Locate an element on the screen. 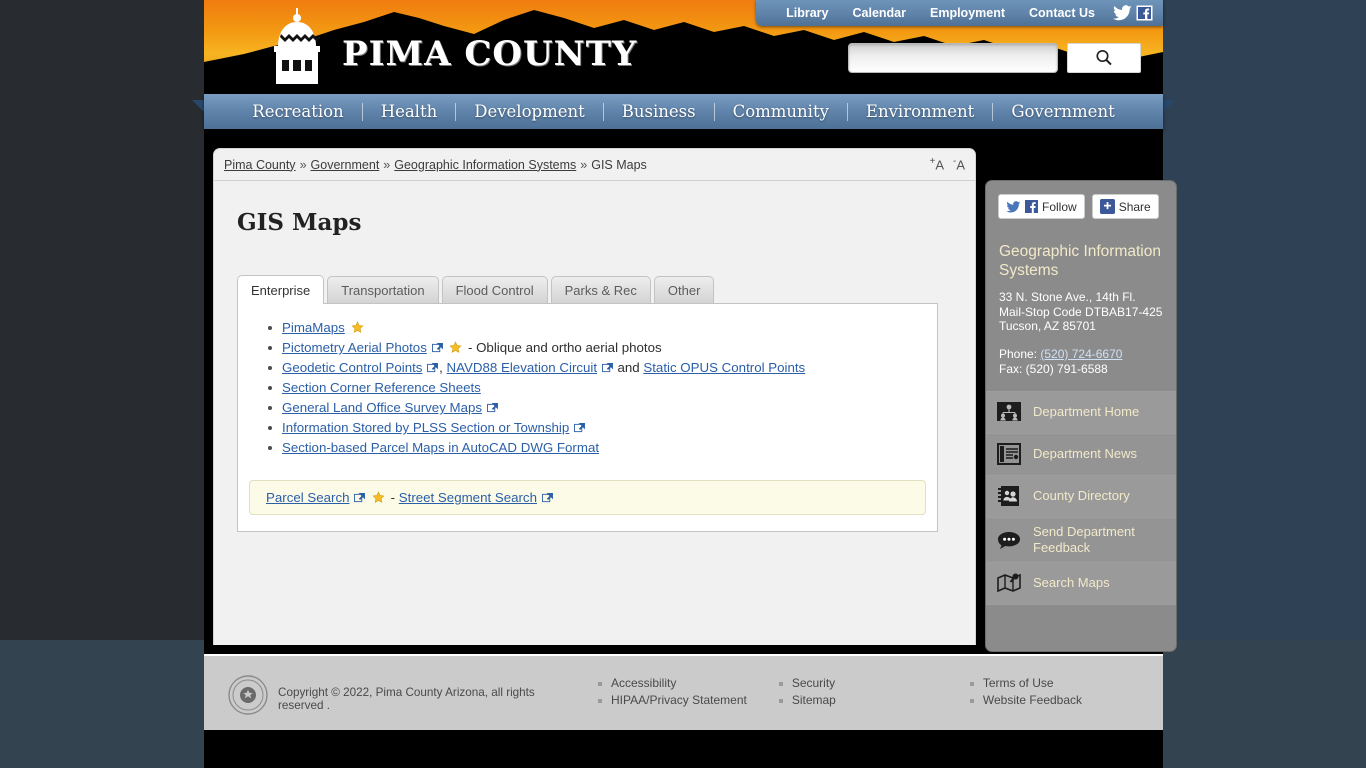 This screenshot has width=1366, height=768. nav-item-recreation: Recreation is located at coordinates (297, 111).